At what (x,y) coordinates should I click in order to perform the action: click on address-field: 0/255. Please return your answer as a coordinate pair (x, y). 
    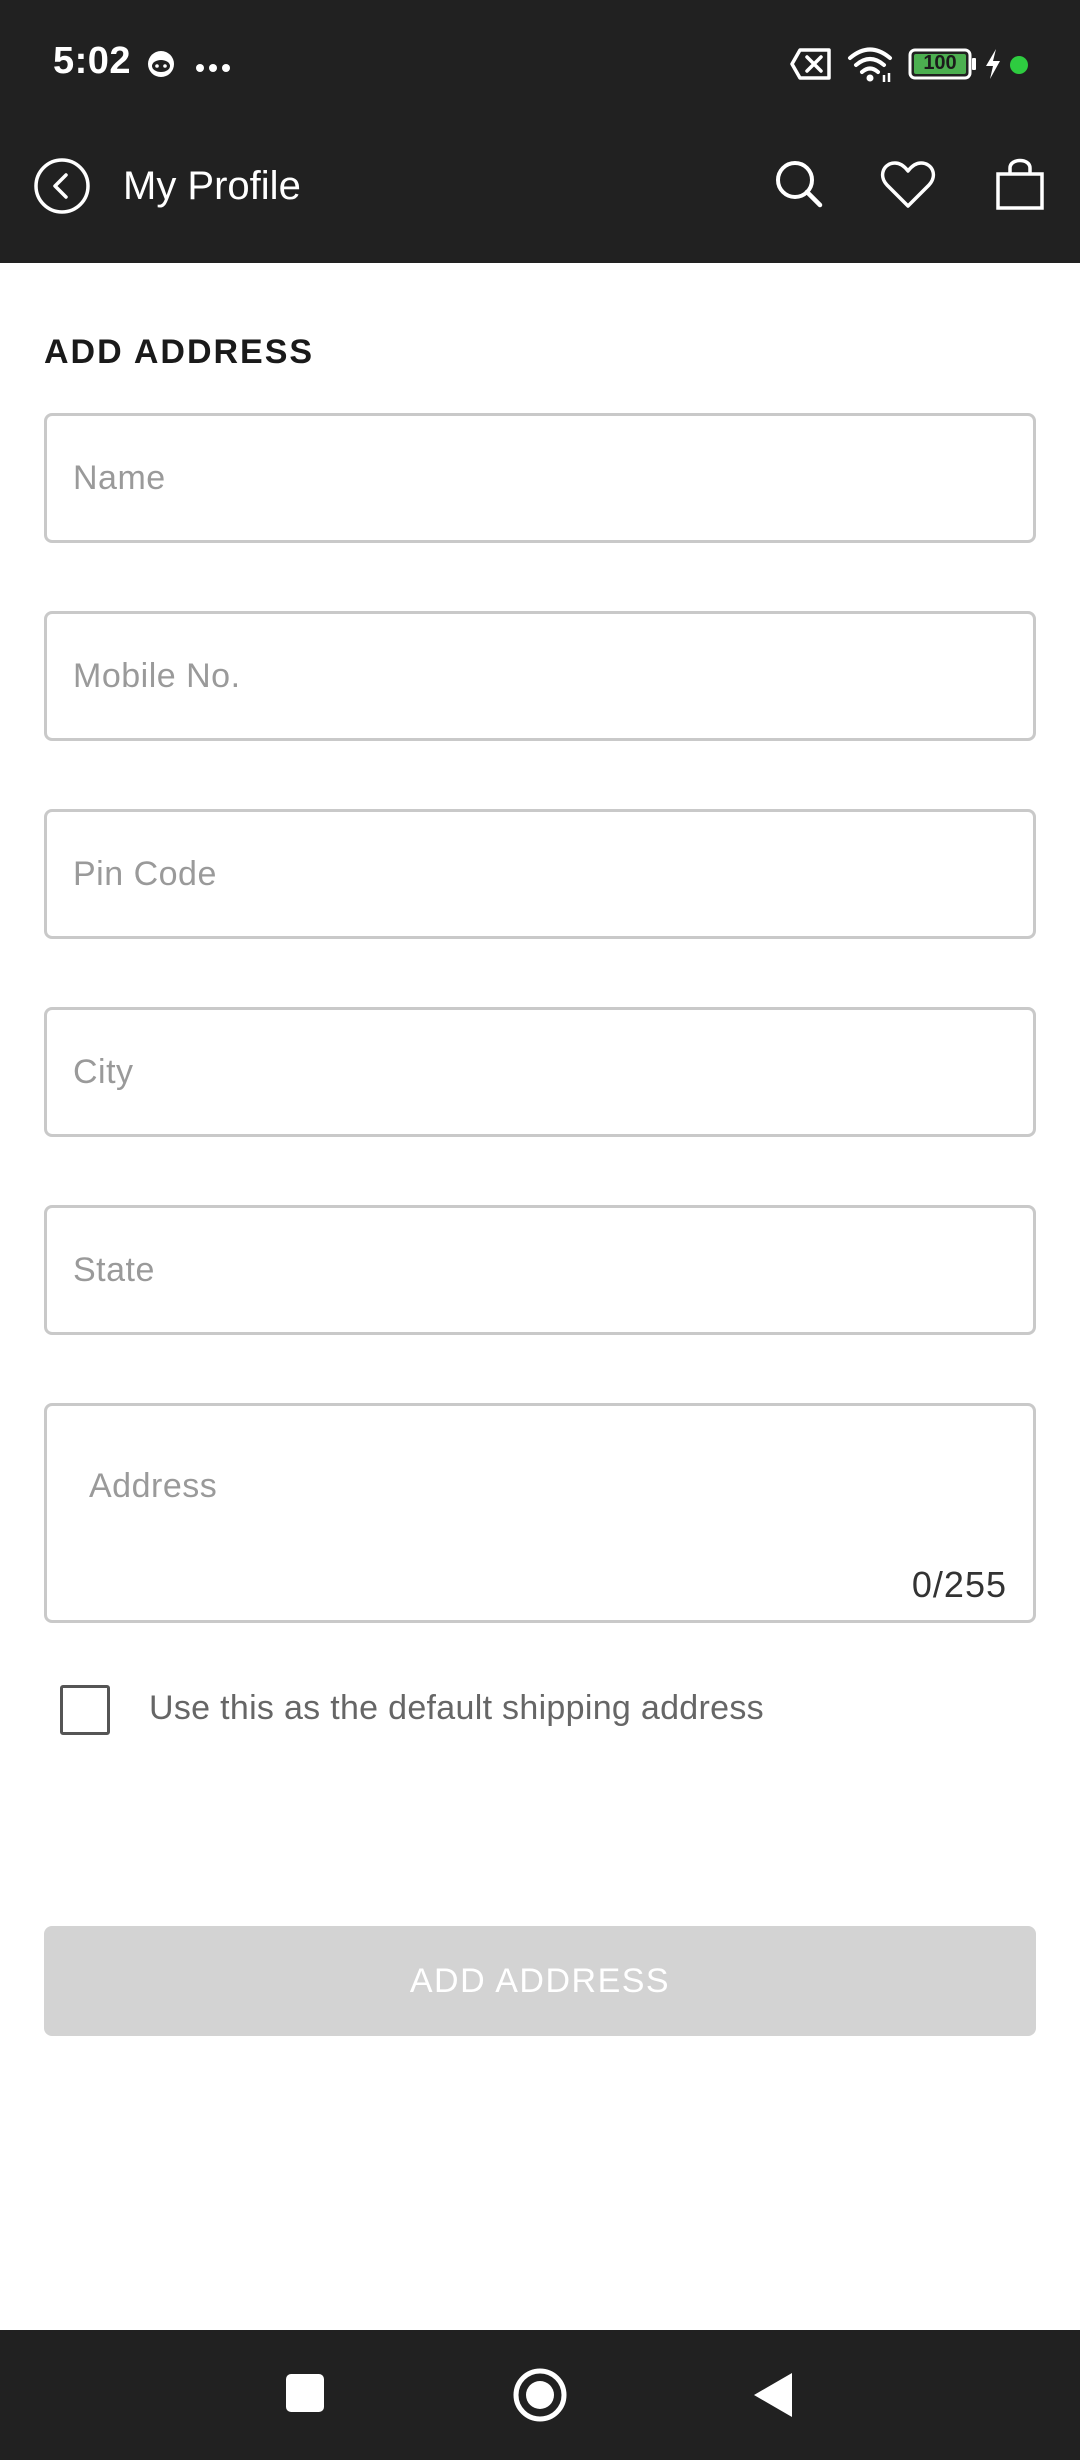
    Looking at the image, I should click on (540, 1513).